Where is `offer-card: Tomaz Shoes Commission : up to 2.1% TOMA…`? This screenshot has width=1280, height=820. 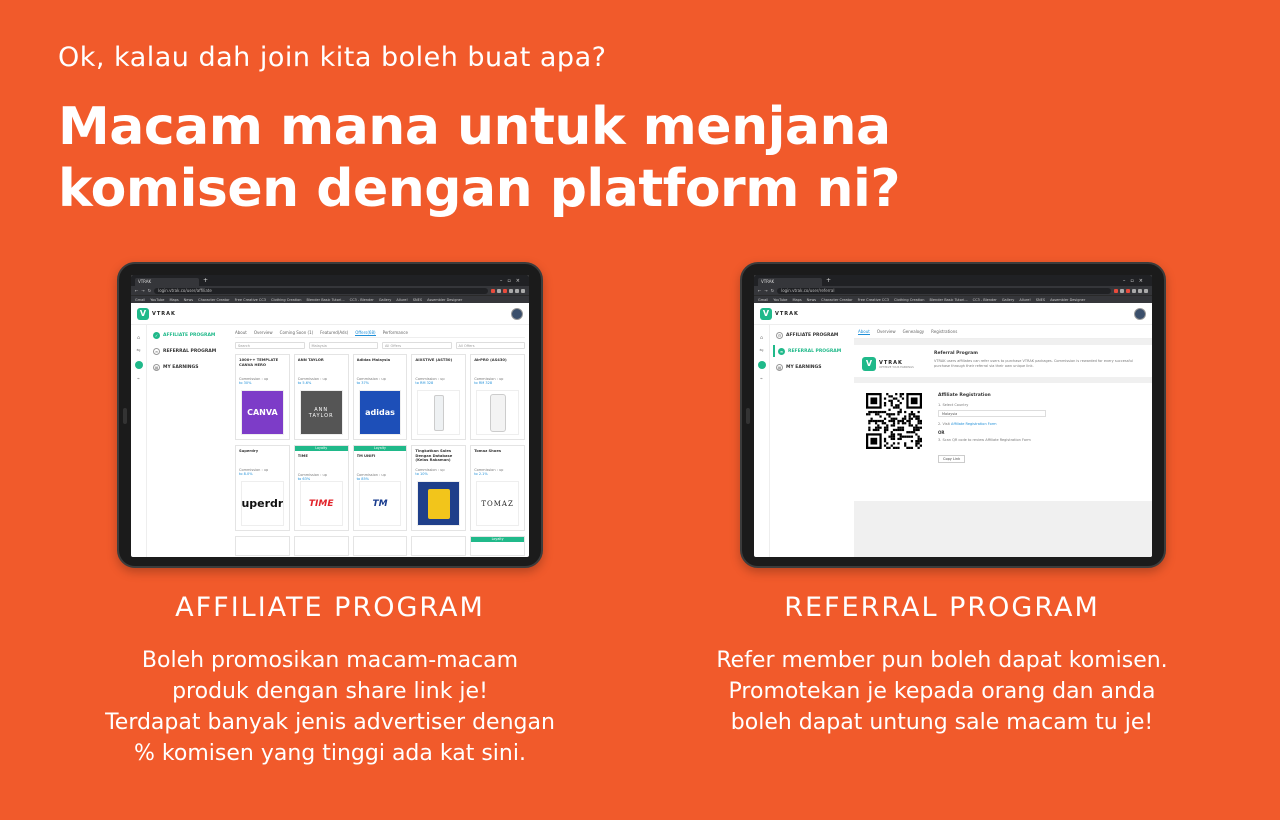
offer-card: Tomaz Shoes Commission : up to 2.1% TOMA… is located at coordinates (497, 488).